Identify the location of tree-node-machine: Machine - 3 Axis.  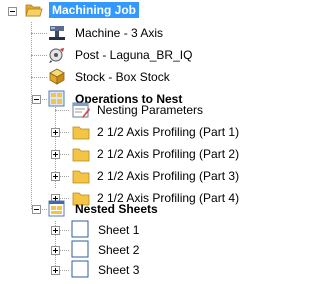
(124, 33).